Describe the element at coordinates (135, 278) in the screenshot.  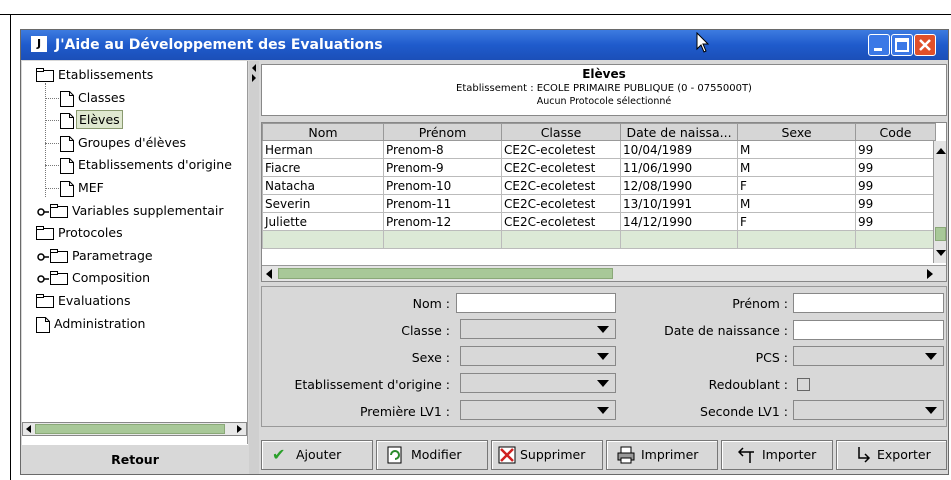
I see `tree-item: Composition` at that location.